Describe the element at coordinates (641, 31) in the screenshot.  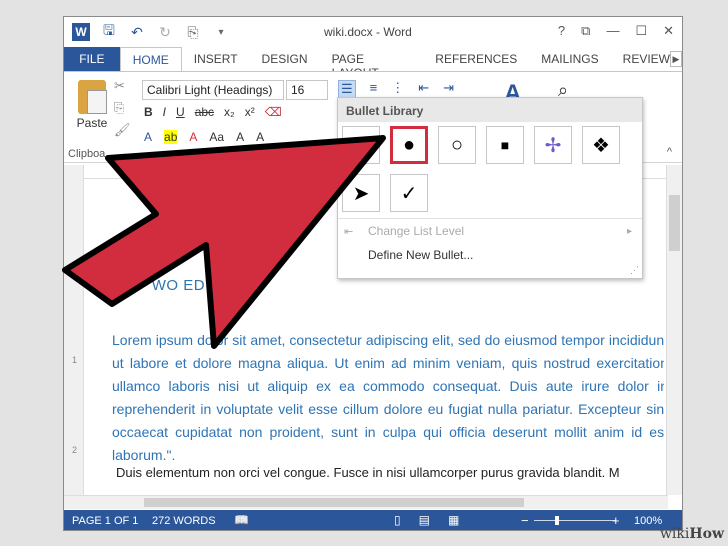
I see `maximize-button: ☐` at that location.